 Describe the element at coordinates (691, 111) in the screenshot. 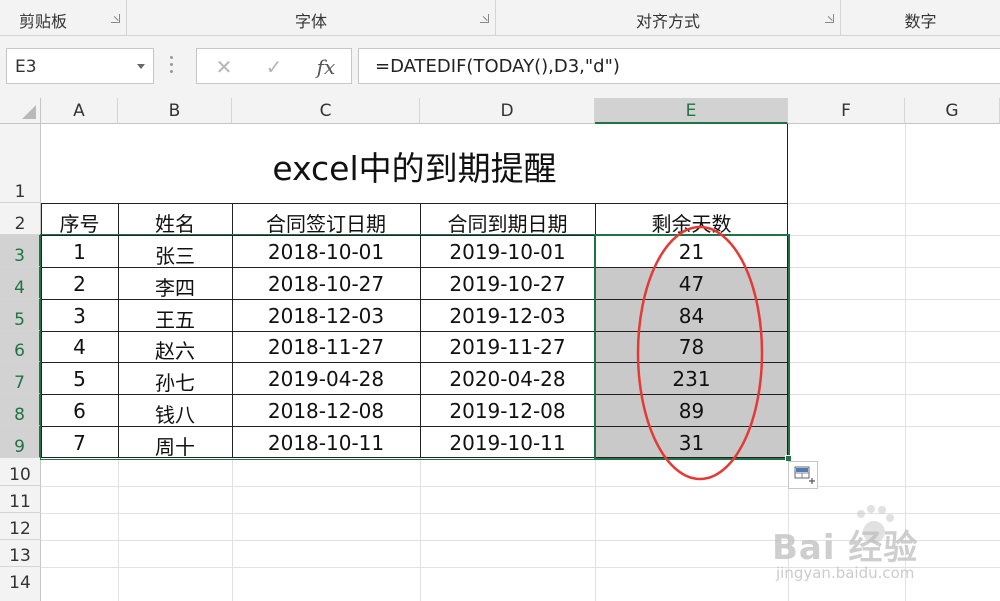

I see `column-header-e: E` at that location.